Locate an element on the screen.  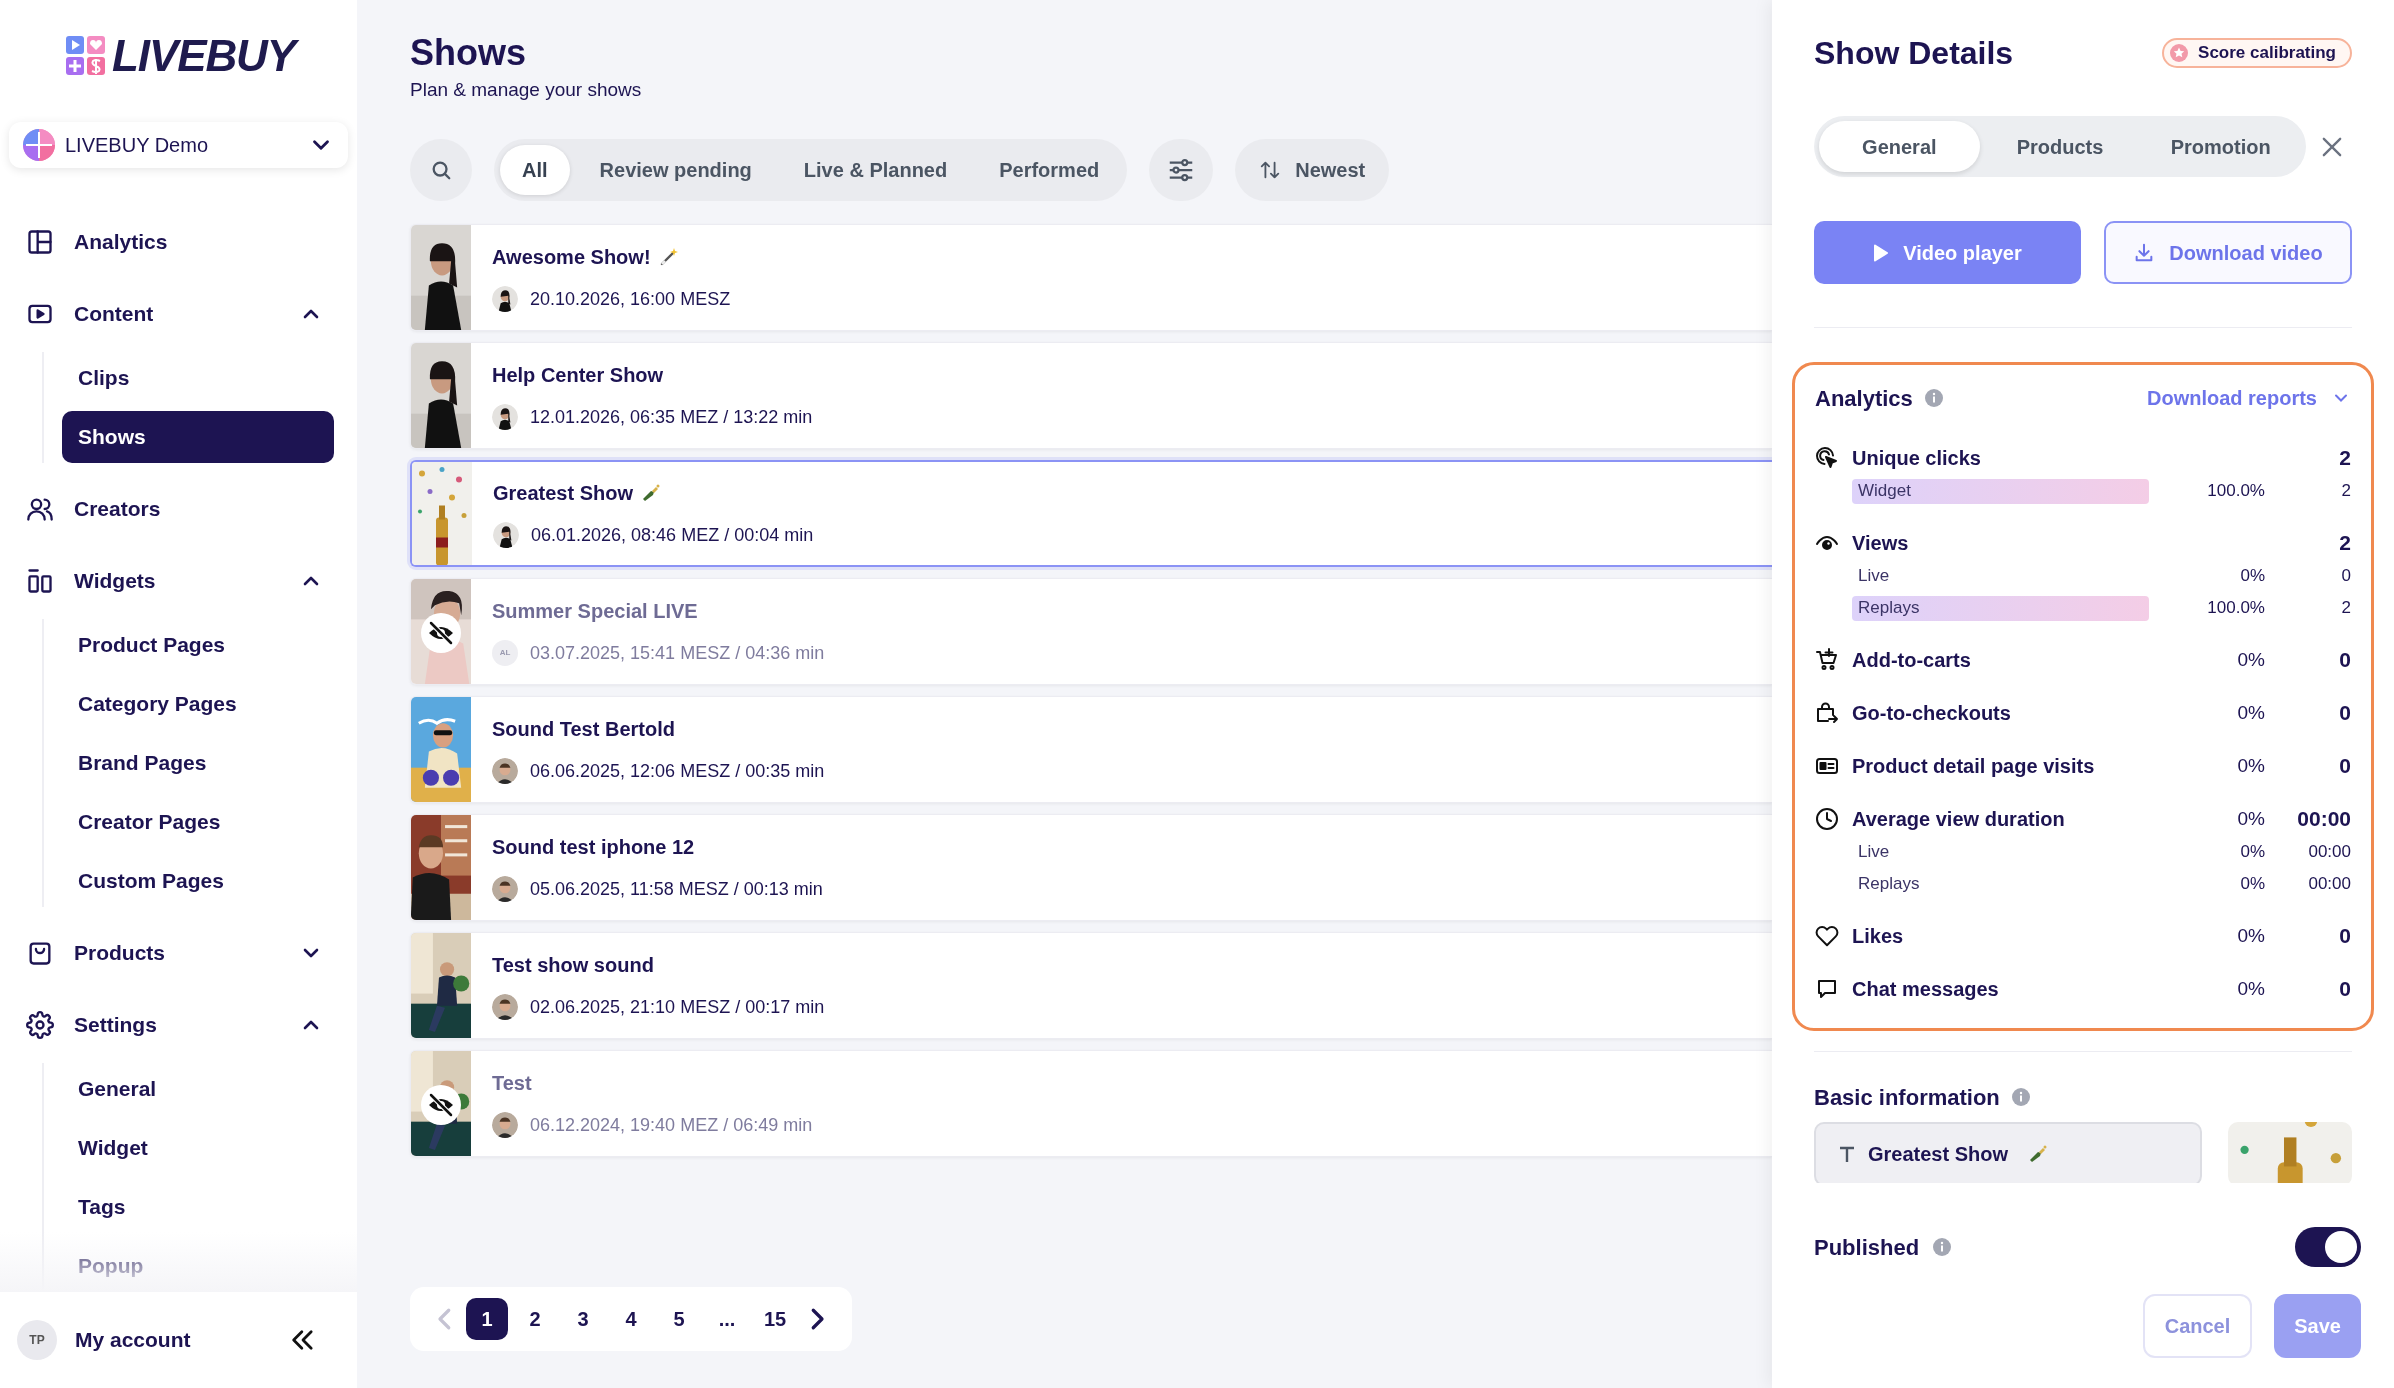
panel-tab: Products is located at coordinates (2060, 146).